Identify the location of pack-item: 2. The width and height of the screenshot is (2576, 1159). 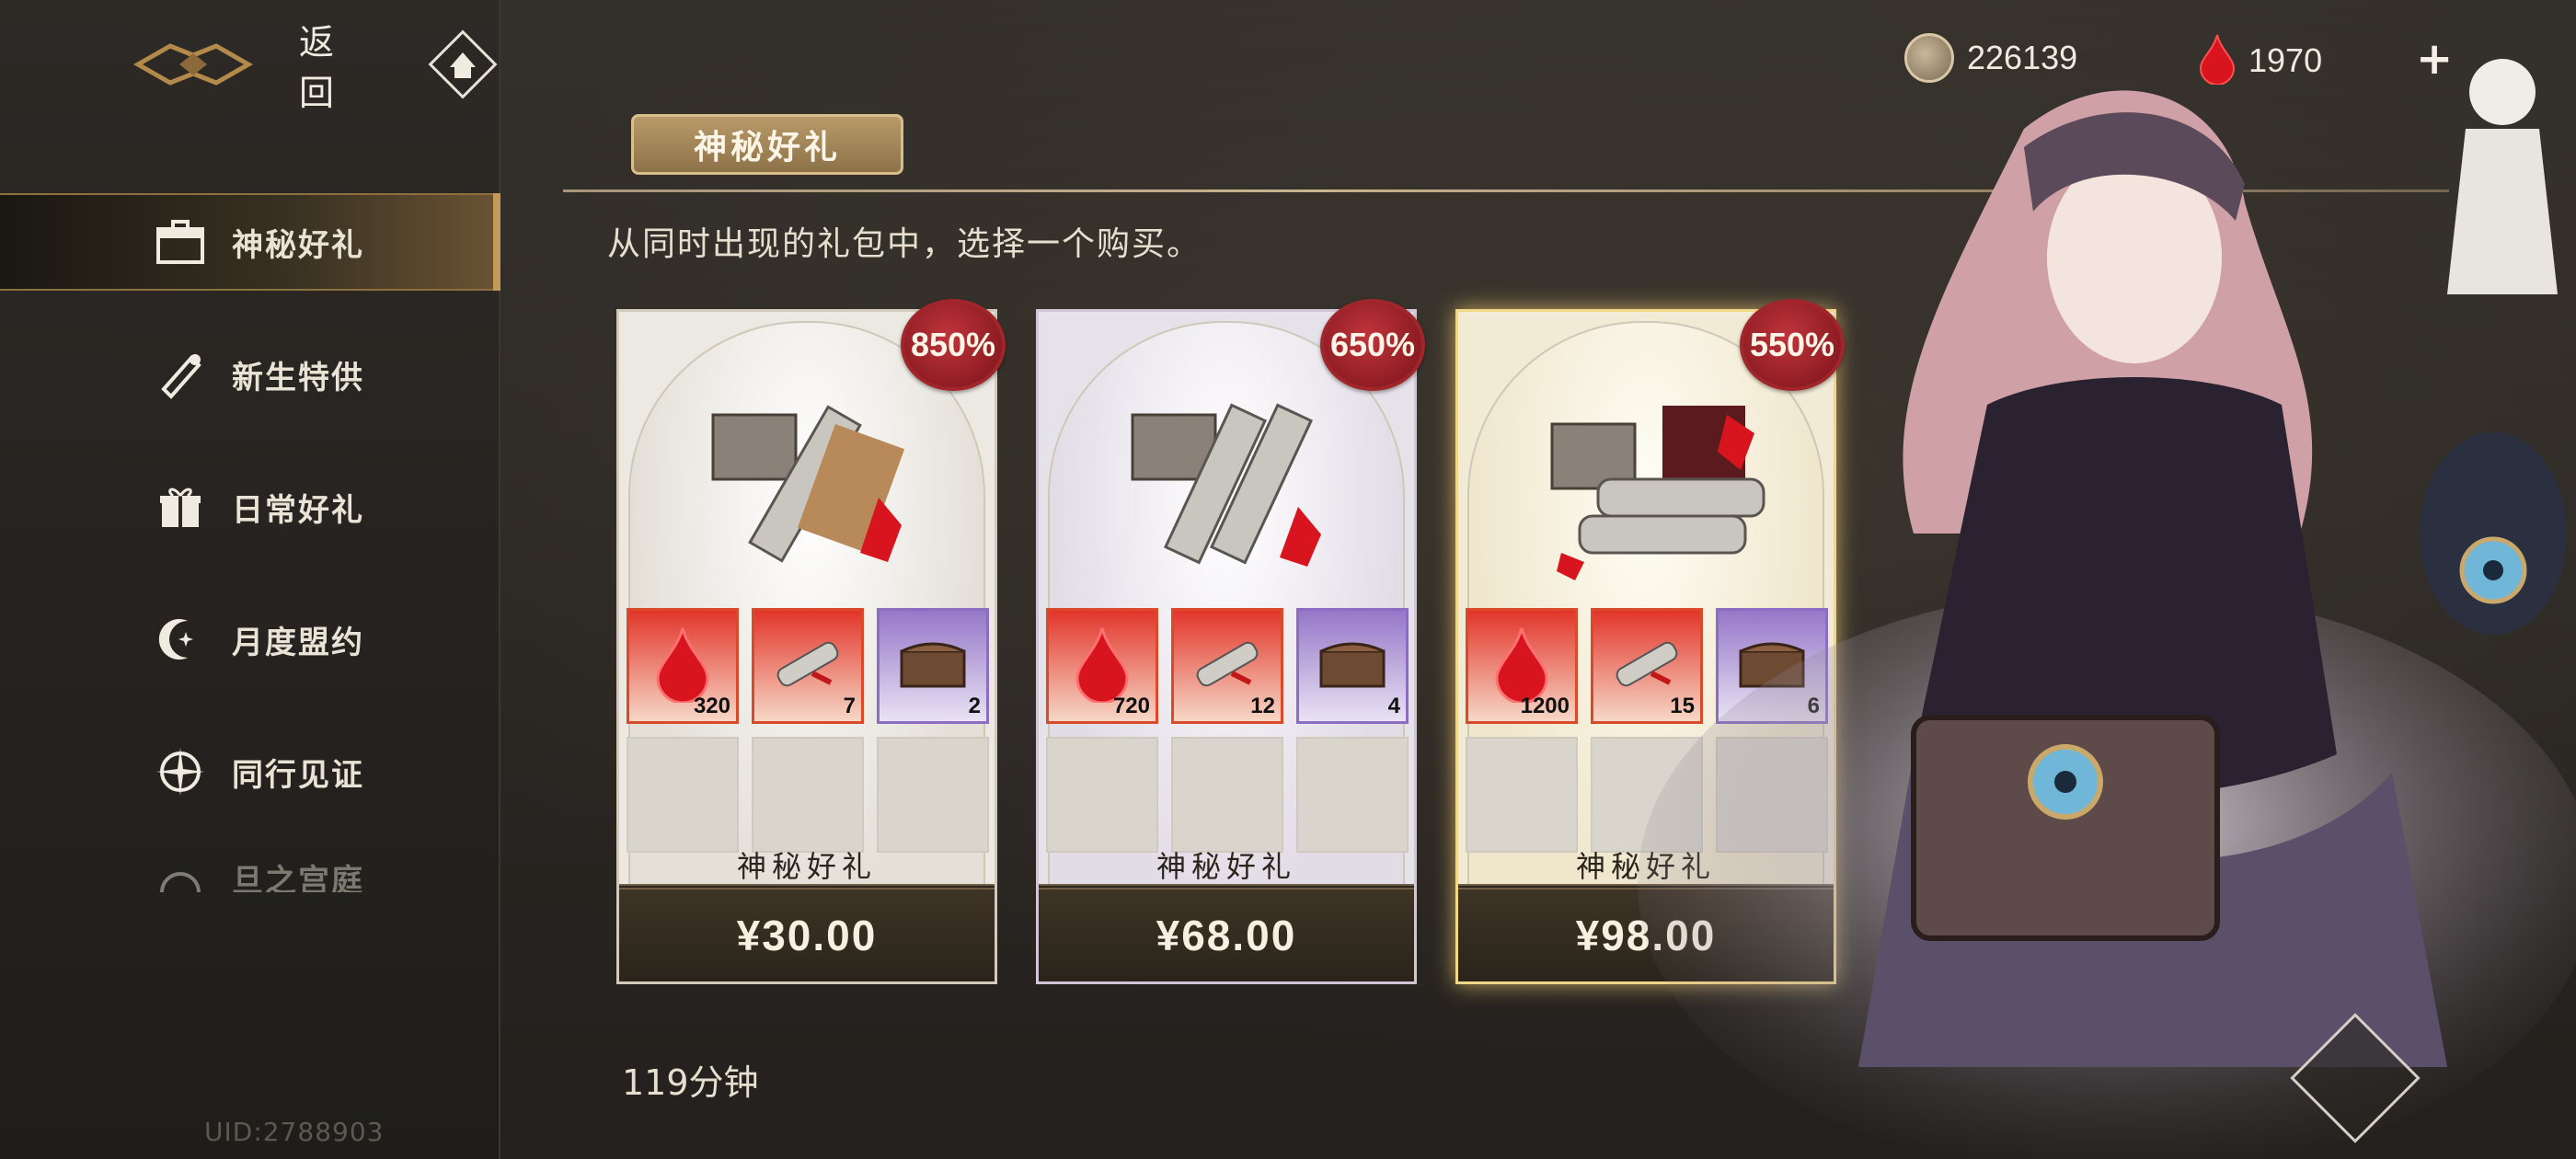
(933, 666).